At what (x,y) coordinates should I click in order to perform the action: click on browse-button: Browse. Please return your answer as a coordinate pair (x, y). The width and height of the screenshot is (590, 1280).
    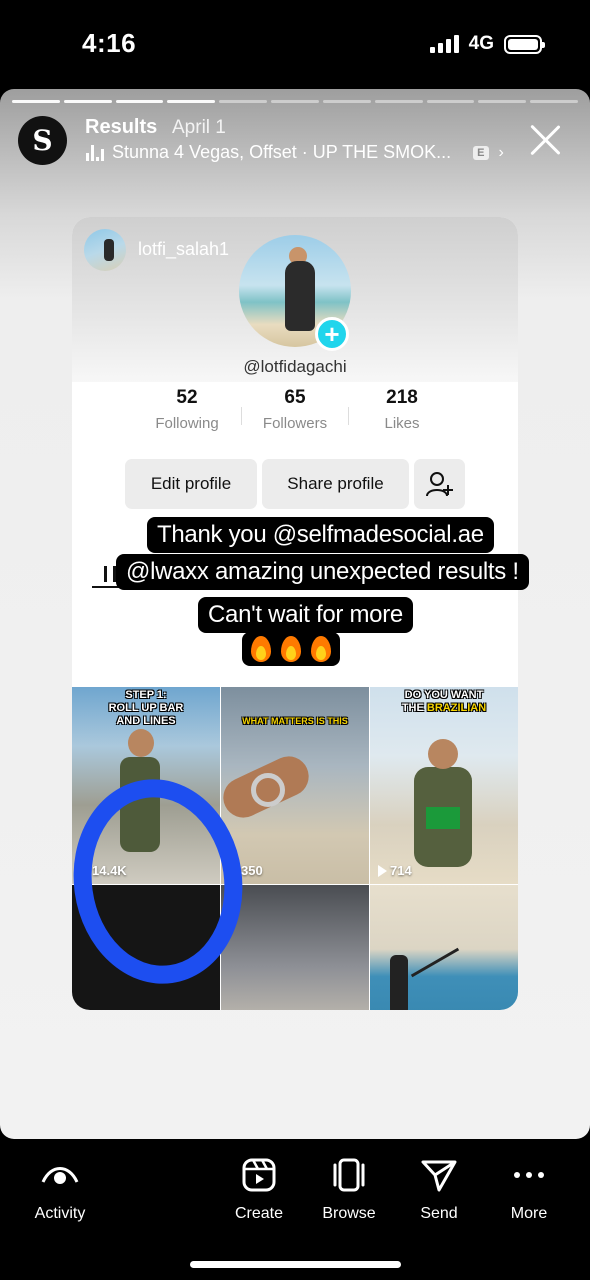
    Looking at the image, I should click on (349, 1188).